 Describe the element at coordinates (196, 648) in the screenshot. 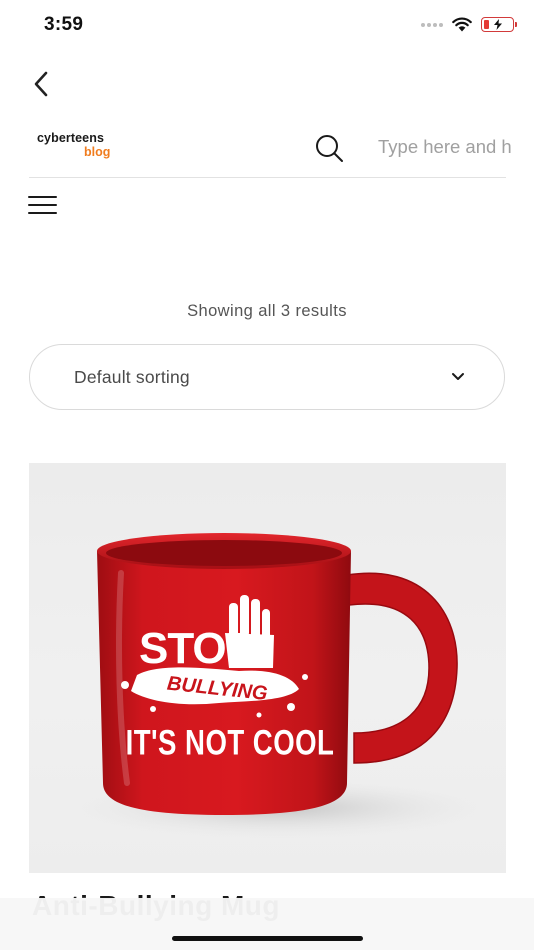

I see `mug-text-stop: STOP` at that location.